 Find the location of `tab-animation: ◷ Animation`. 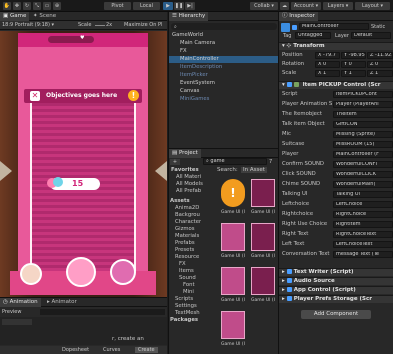

tab-animation: ◷ Animation is located at coordinates (20, 302).